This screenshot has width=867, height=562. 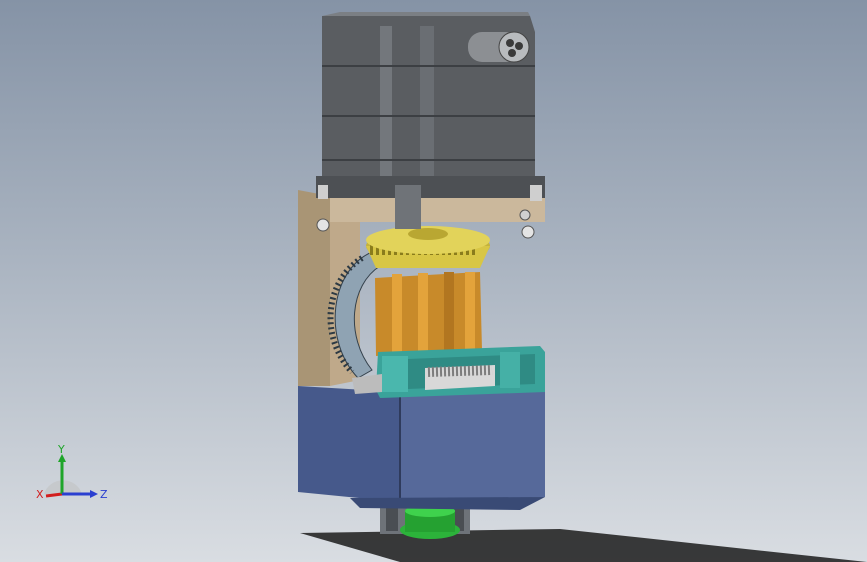 I want to click on gearbox-housing, so click(x=421, y=446).